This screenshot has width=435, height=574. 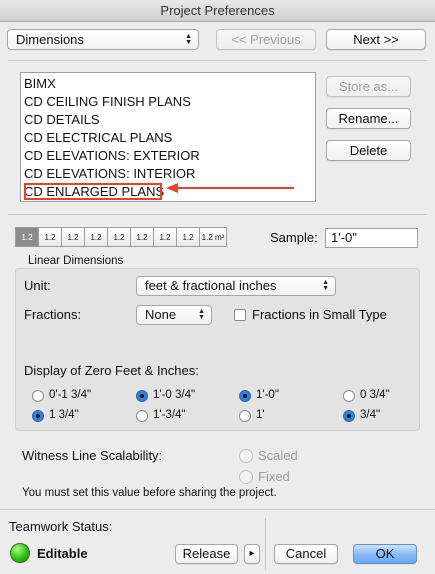 I want to click on small-type-label: Fractions in Small Type, so click(x=319, y=314).